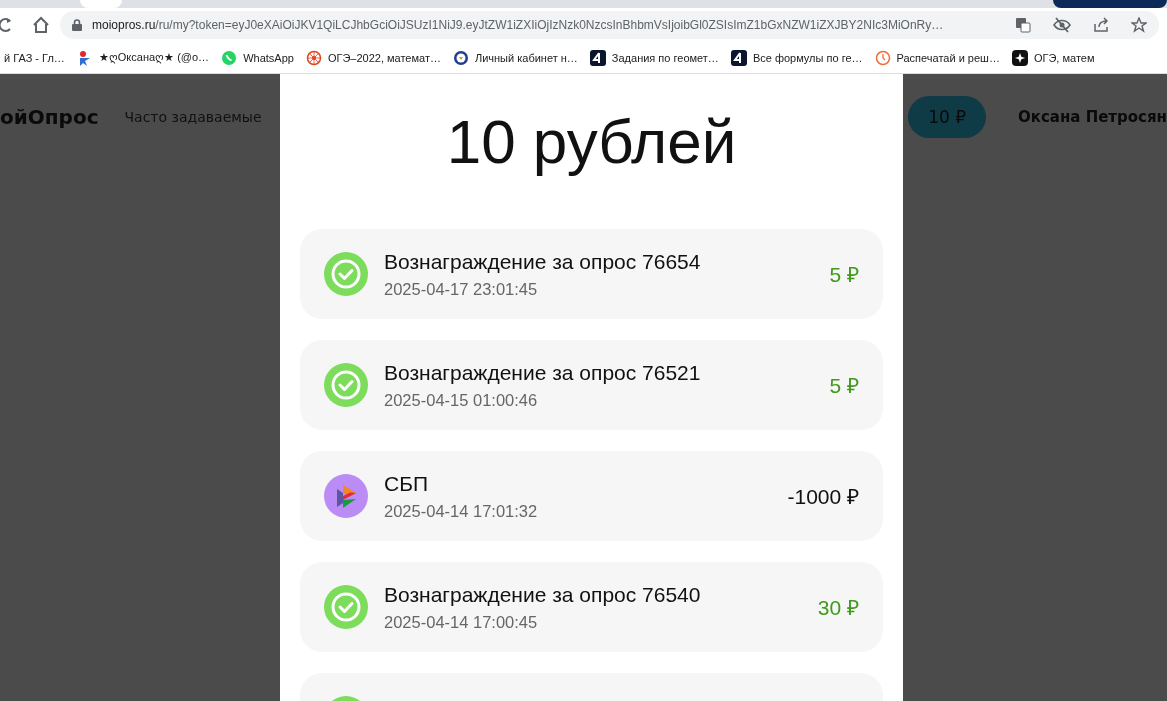 The height and width of the screenshot is (701, 1167). I want to click on transaction-title: Вознаграждение за опрос 76540, so click(543, 594).